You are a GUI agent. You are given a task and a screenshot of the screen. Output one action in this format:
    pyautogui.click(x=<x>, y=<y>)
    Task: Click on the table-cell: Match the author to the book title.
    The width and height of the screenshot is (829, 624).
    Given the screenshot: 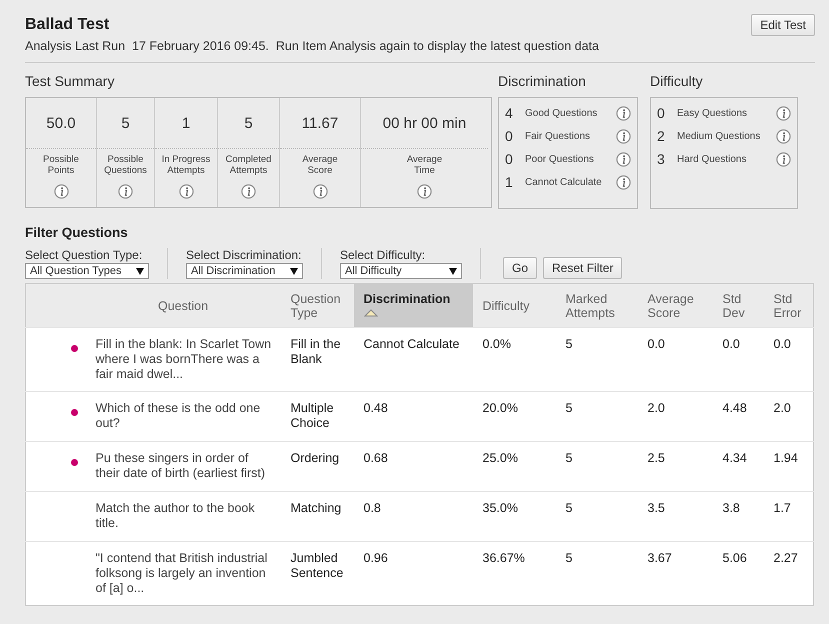 What is the action you would take?
    pyautogui.click(x=183, y=517)
    